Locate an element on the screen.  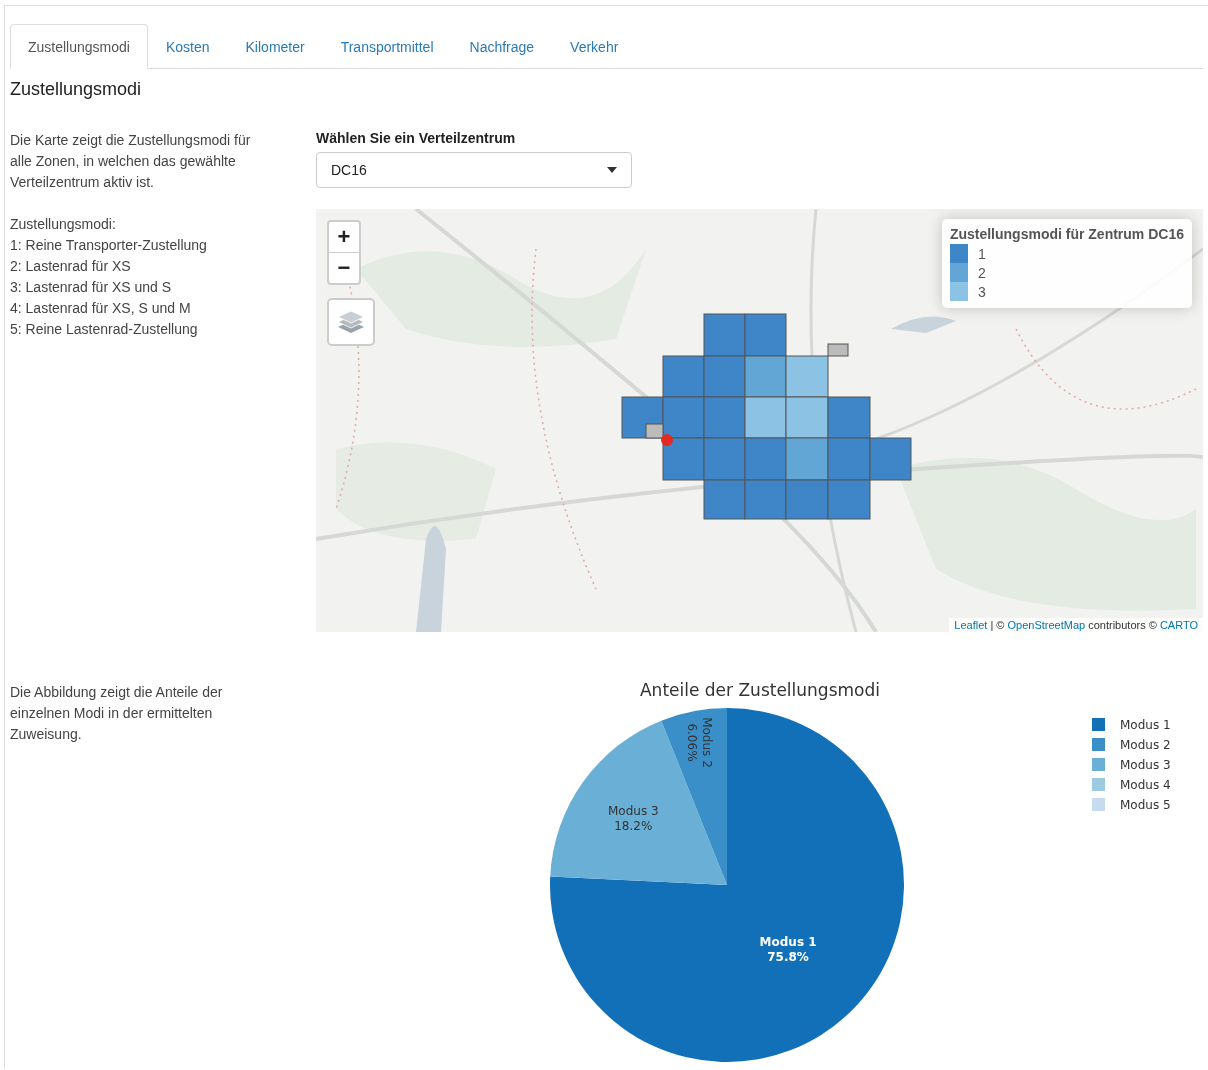
center-select: DC16 is located at coordinates (474, 170).